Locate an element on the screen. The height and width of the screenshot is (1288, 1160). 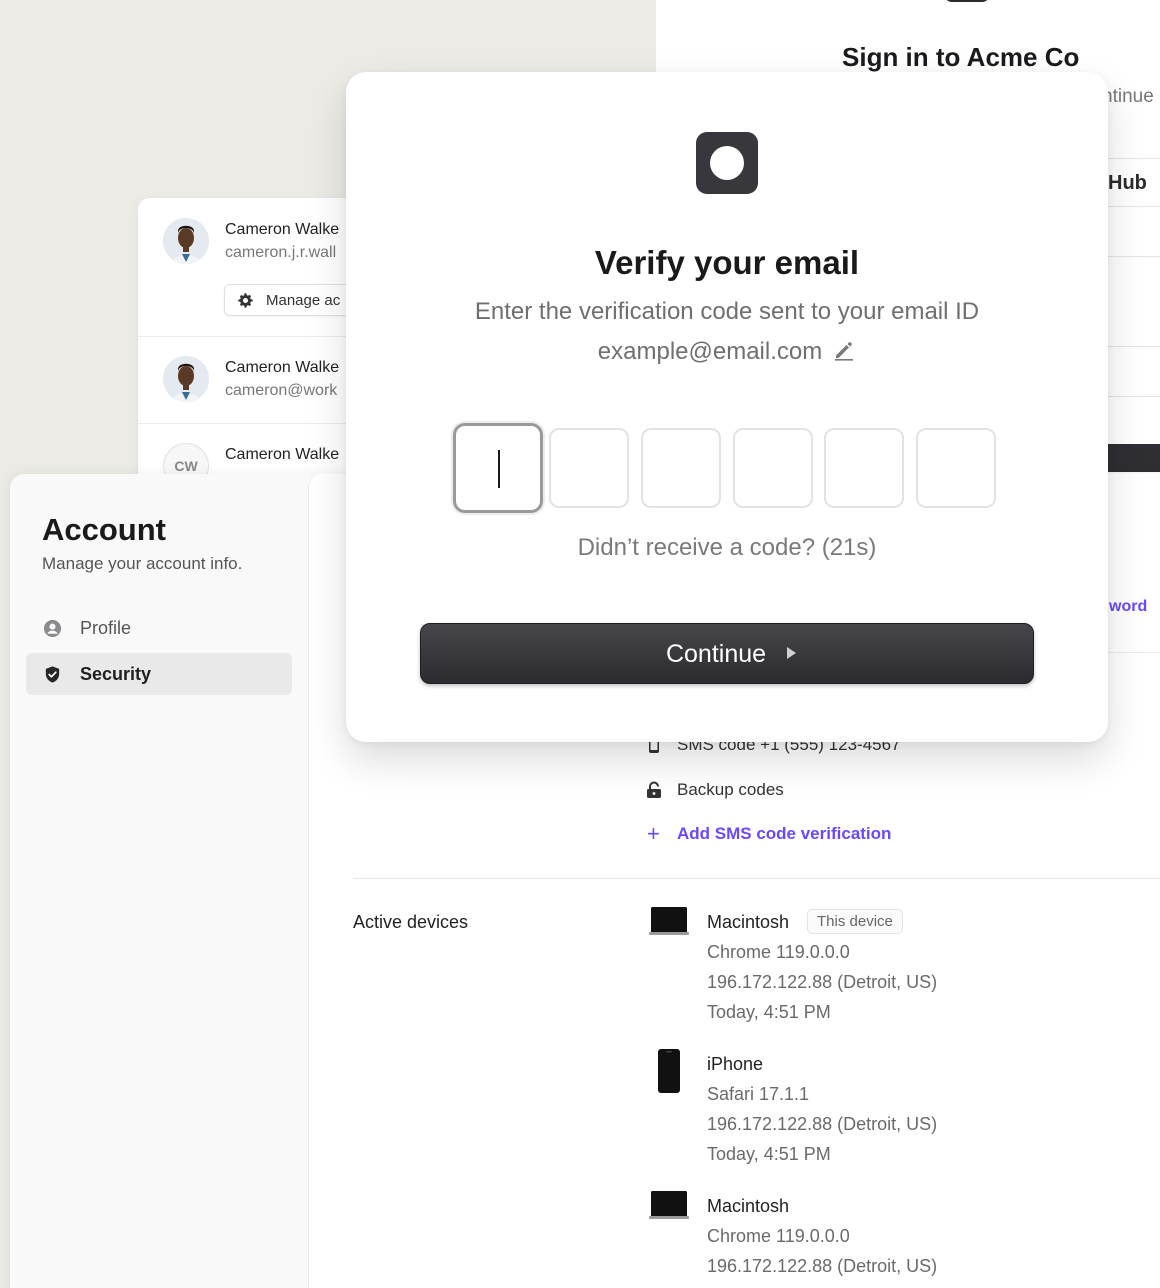
email-row: example@email.com is located at coordinates (727, 352).